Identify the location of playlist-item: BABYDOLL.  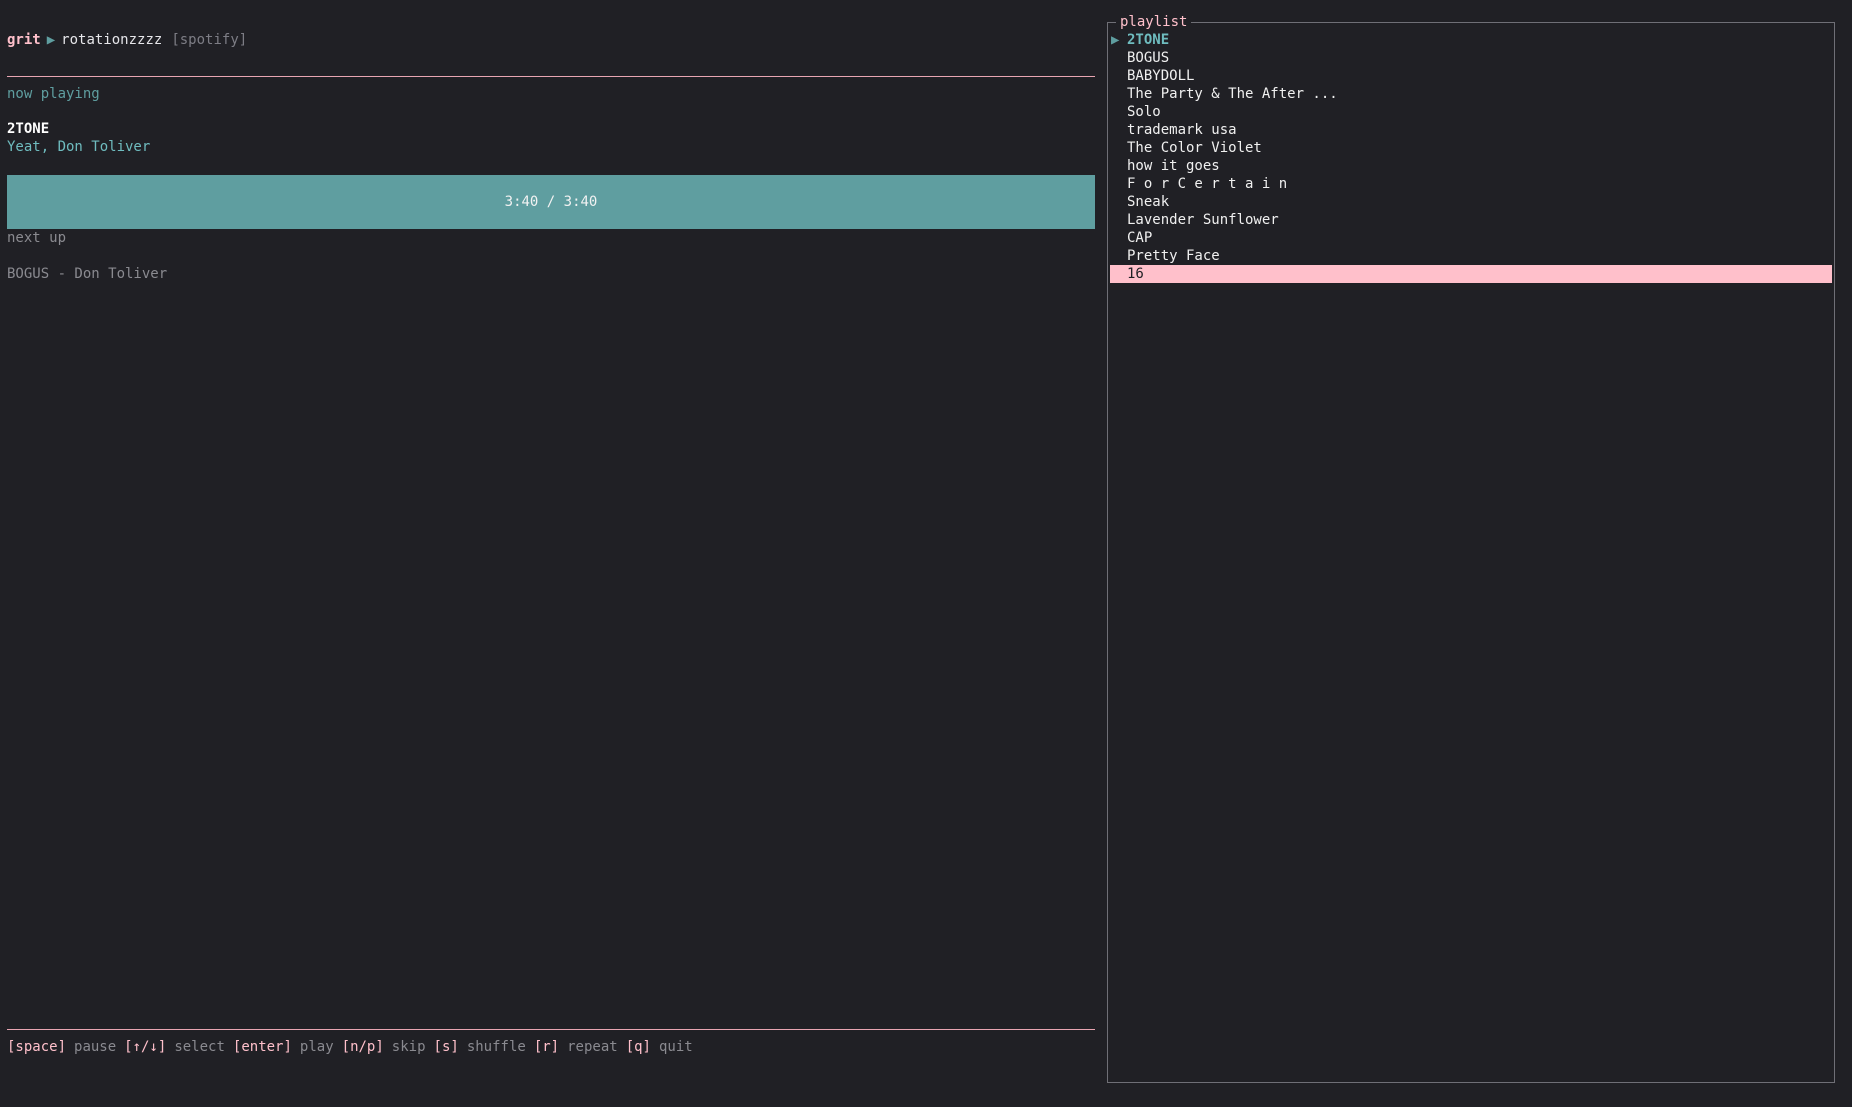
(1471, 76).